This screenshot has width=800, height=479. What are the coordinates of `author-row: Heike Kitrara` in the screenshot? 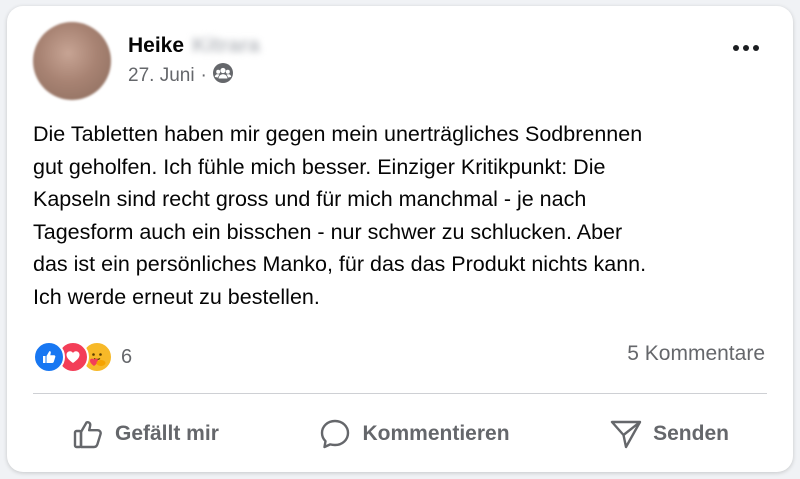 It's located at (194, 46).